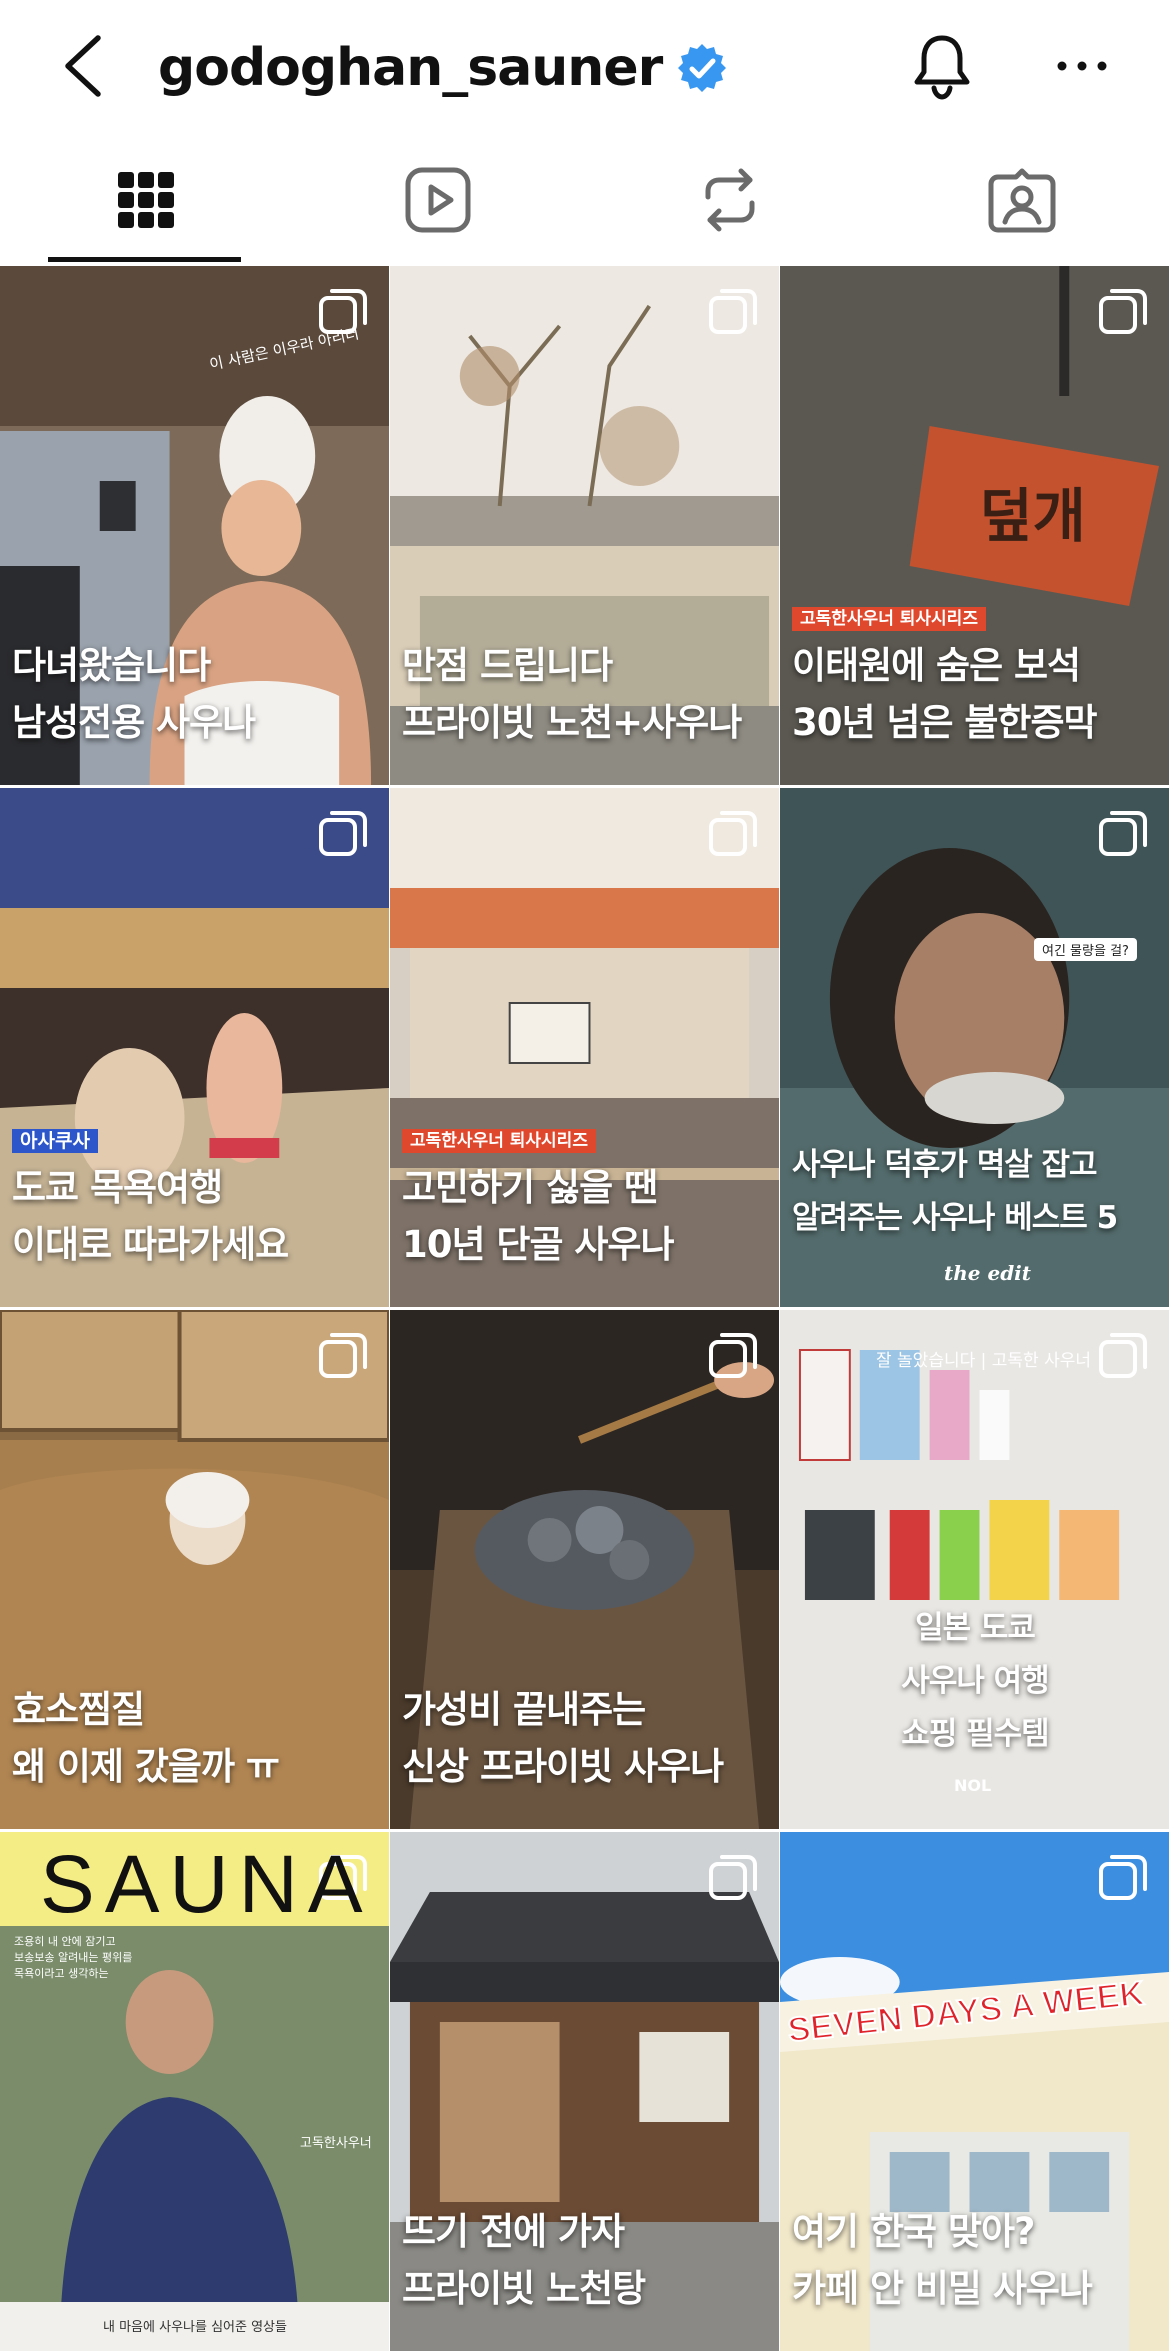  What do you see at coordinates (975, 2091) in the screenshot?
I see `post-tile: SEVEN DAYS A WEEK 여기 한국 맞아? 카페 안 비밀 사우나` at bounding box center [975, 2091].